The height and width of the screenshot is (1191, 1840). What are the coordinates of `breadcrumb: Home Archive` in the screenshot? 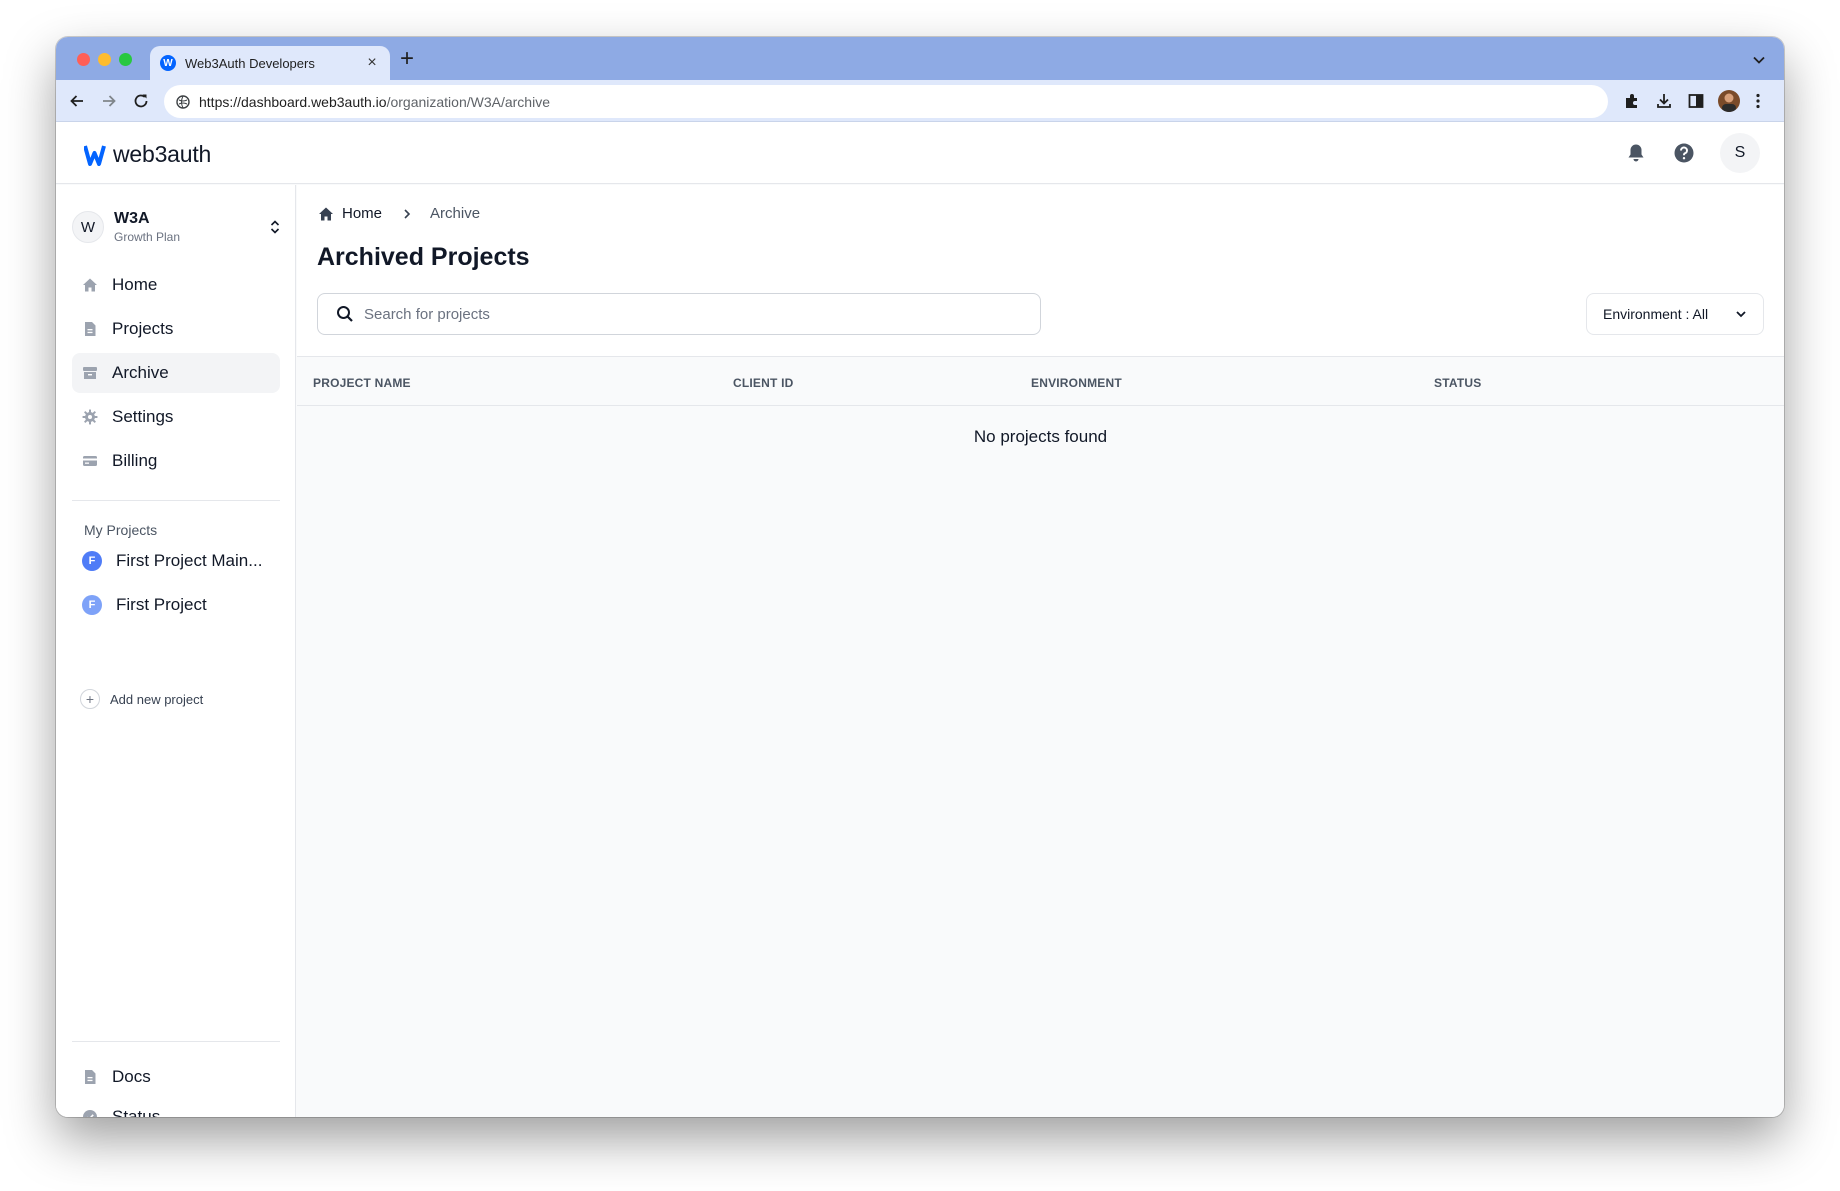 It's located at (399, 213).